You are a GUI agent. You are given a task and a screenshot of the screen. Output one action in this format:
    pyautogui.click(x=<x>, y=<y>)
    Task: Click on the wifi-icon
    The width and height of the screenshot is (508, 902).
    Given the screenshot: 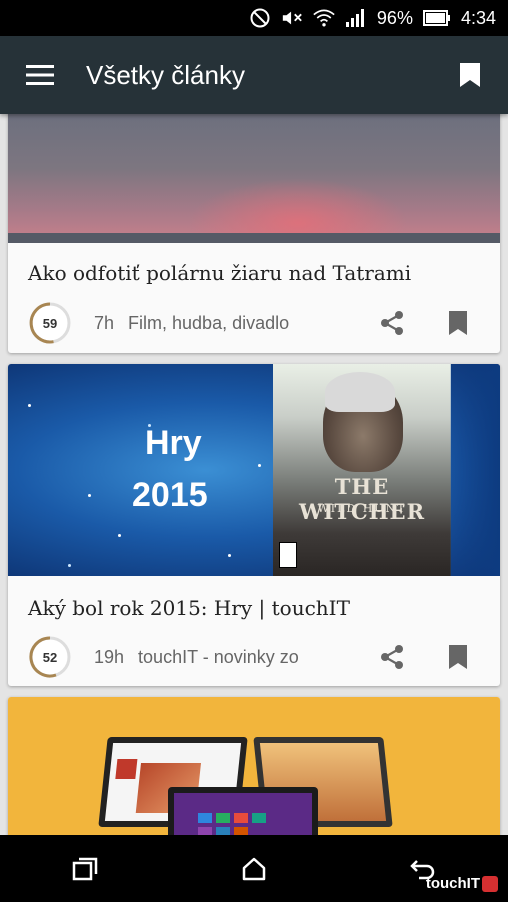 What is the action you would take?
    pyautogui.click(x=324, y=18)
    